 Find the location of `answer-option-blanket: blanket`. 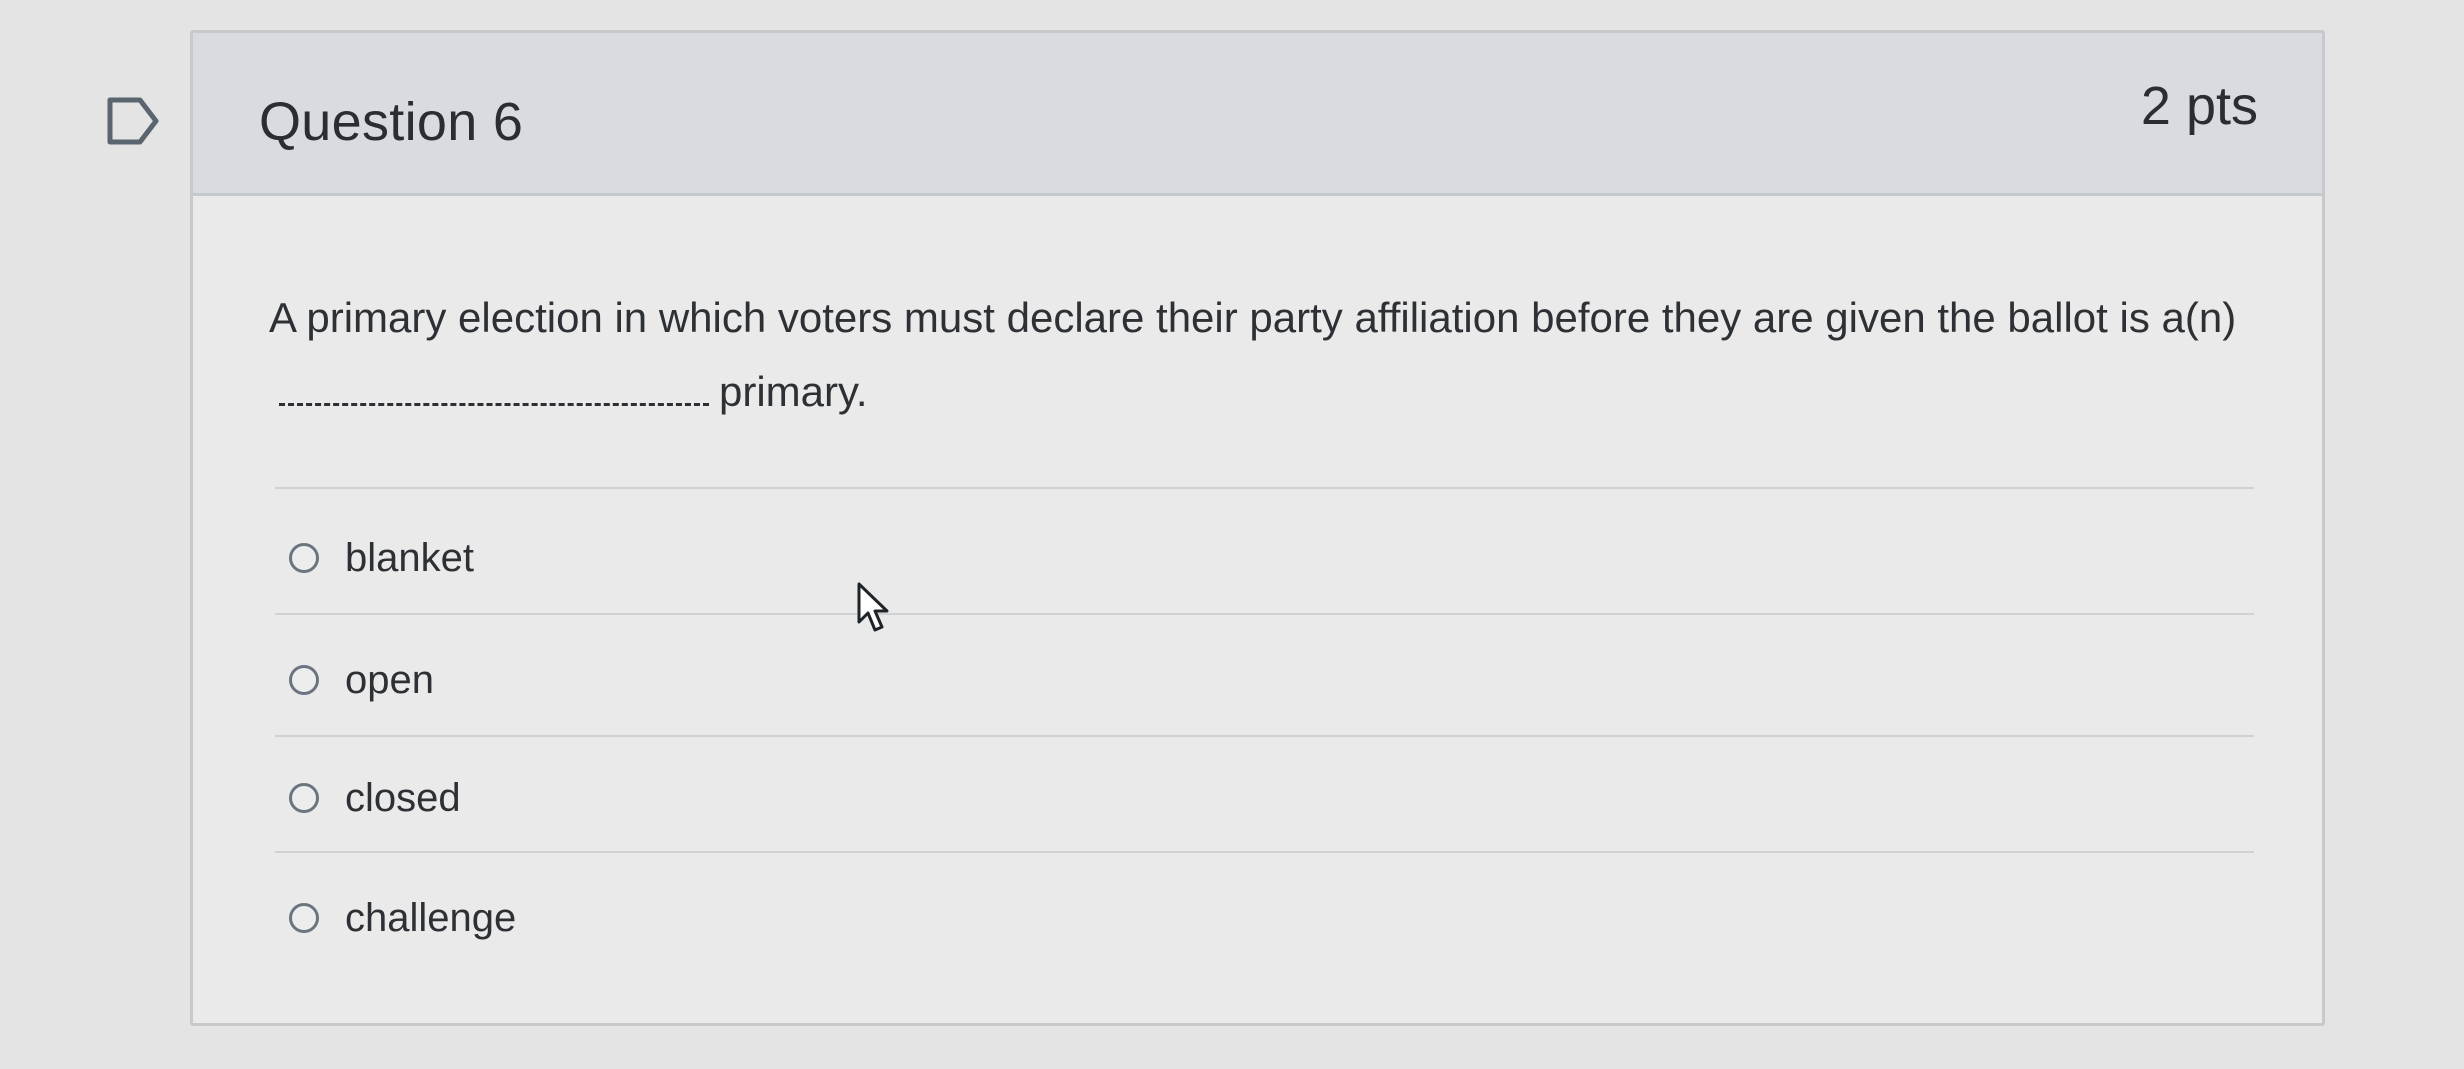

answer-option-blanket: blanket is located at coordinates (381, 558).